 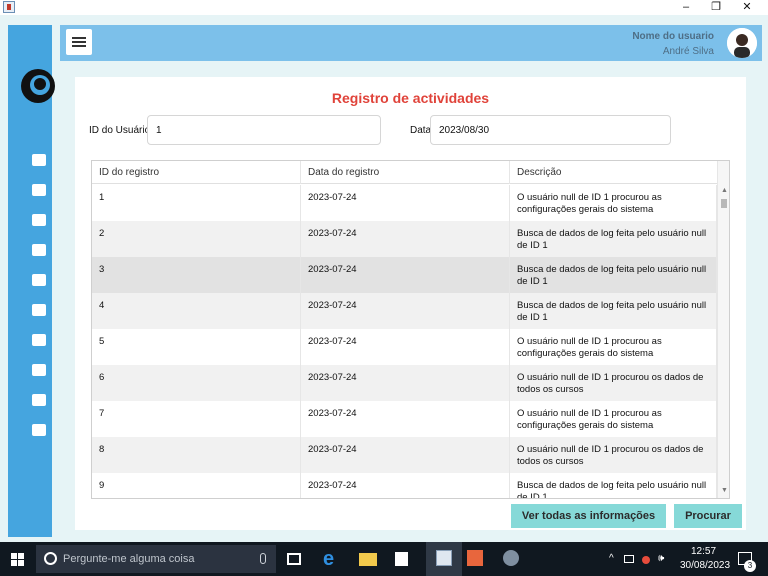 What do you see at coordinates (39, 280) in the screenshot?
I see `calculator-icon` at bounding box center [39, 280].